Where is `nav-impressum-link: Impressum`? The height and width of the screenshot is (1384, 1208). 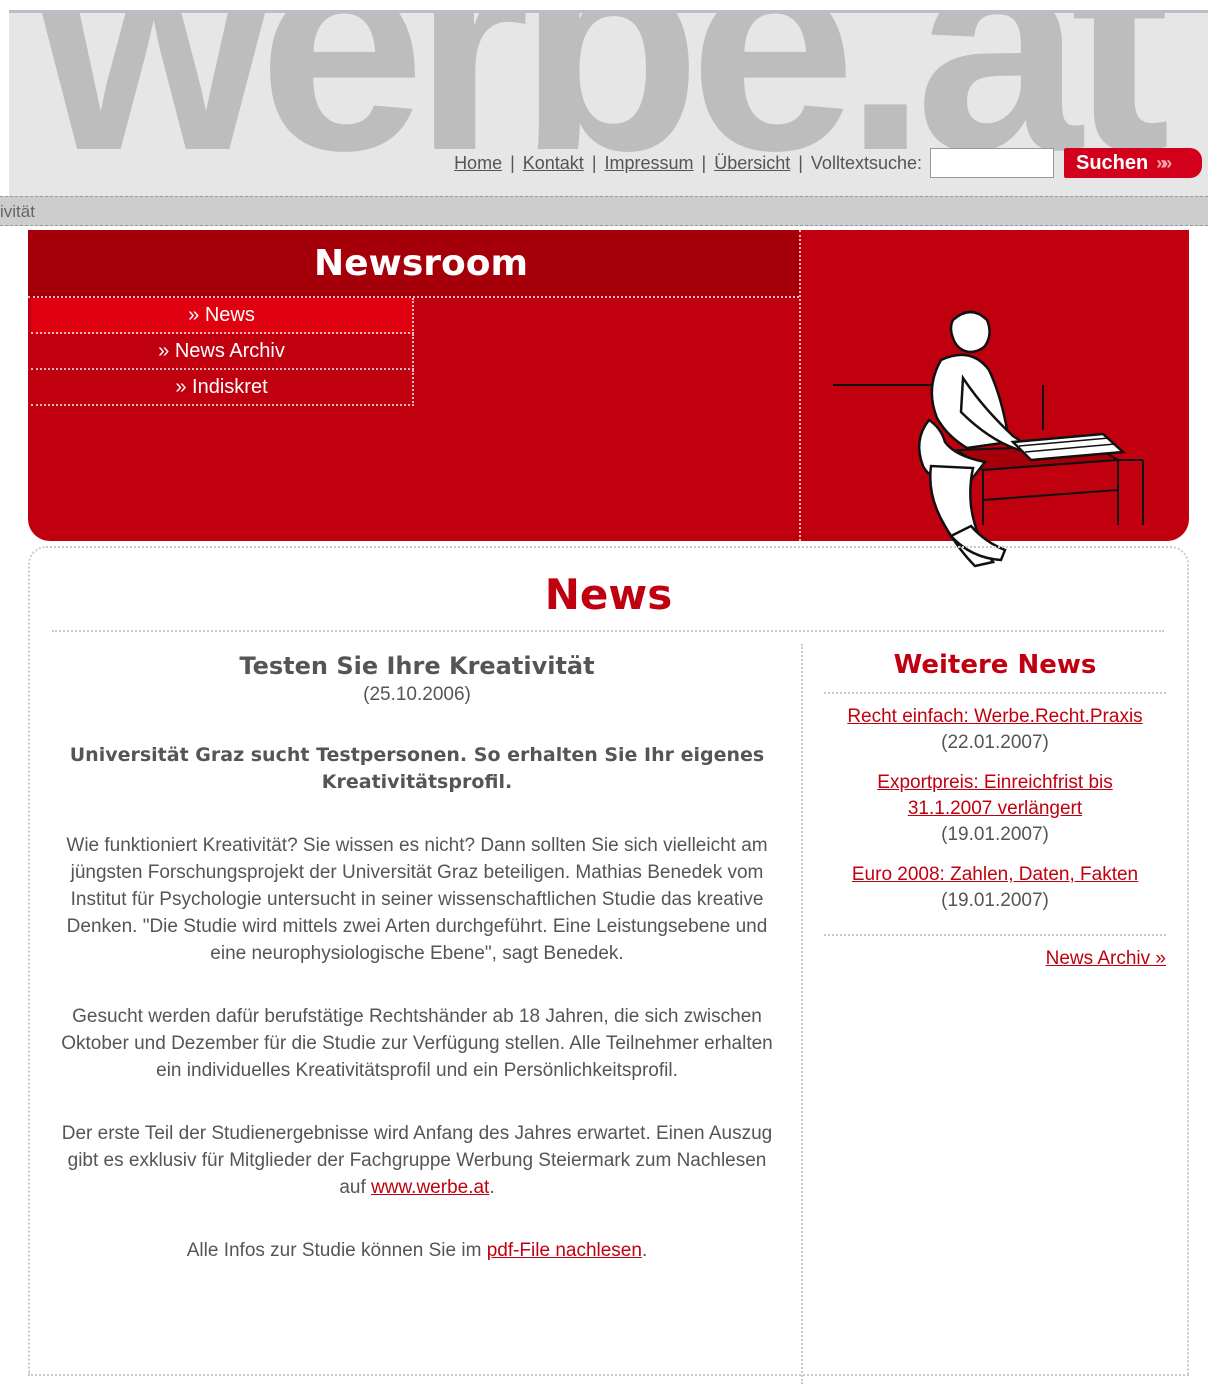 nav-impressum-link: Impressum is located at coordinates (649, 163).